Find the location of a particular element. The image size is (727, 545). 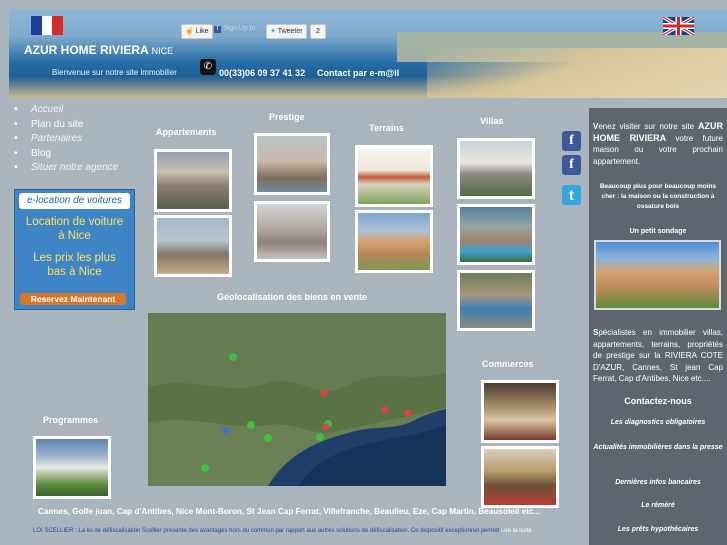

phone-number: 00(33)06 09 37 41 32 is located at coordinates (262, 73).